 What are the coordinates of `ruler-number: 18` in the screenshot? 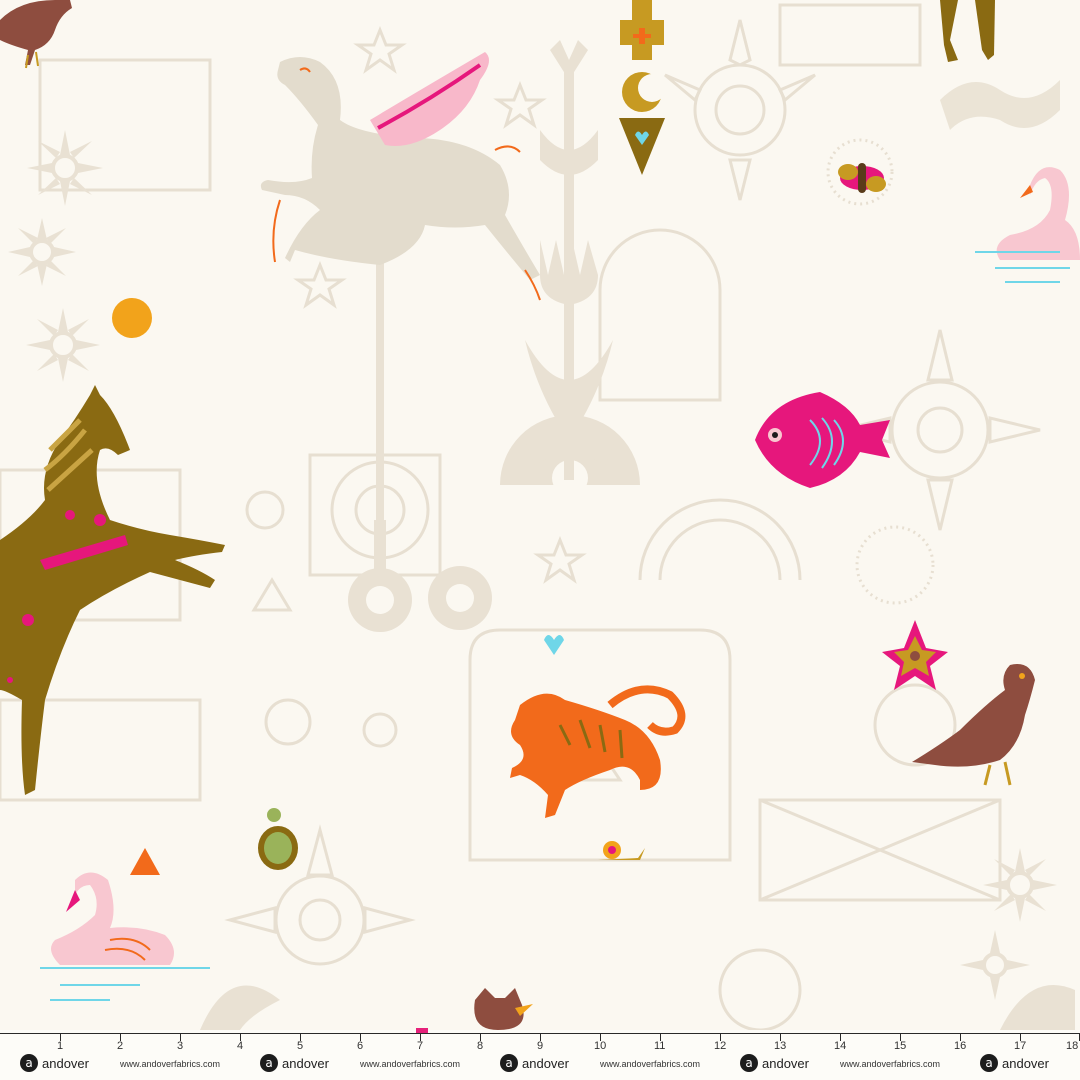 It's located at (1072, 1046).